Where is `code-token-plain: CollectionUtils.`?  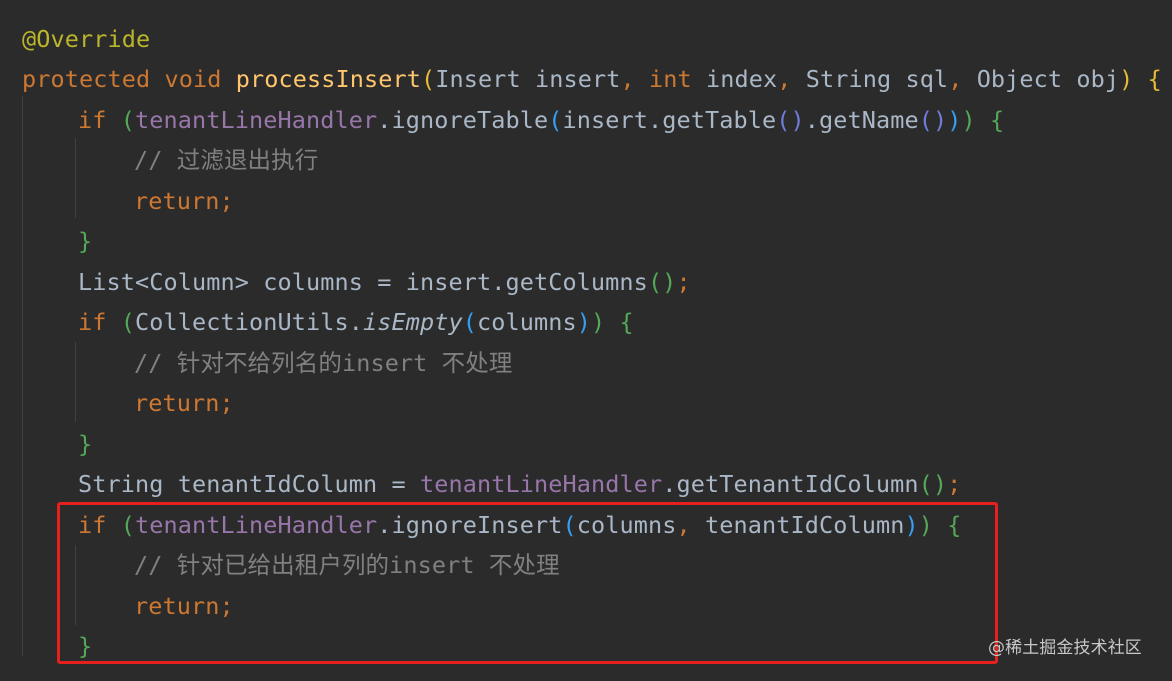 code-token-plain: CollectionUtils. is located at coordinates (249, 322).